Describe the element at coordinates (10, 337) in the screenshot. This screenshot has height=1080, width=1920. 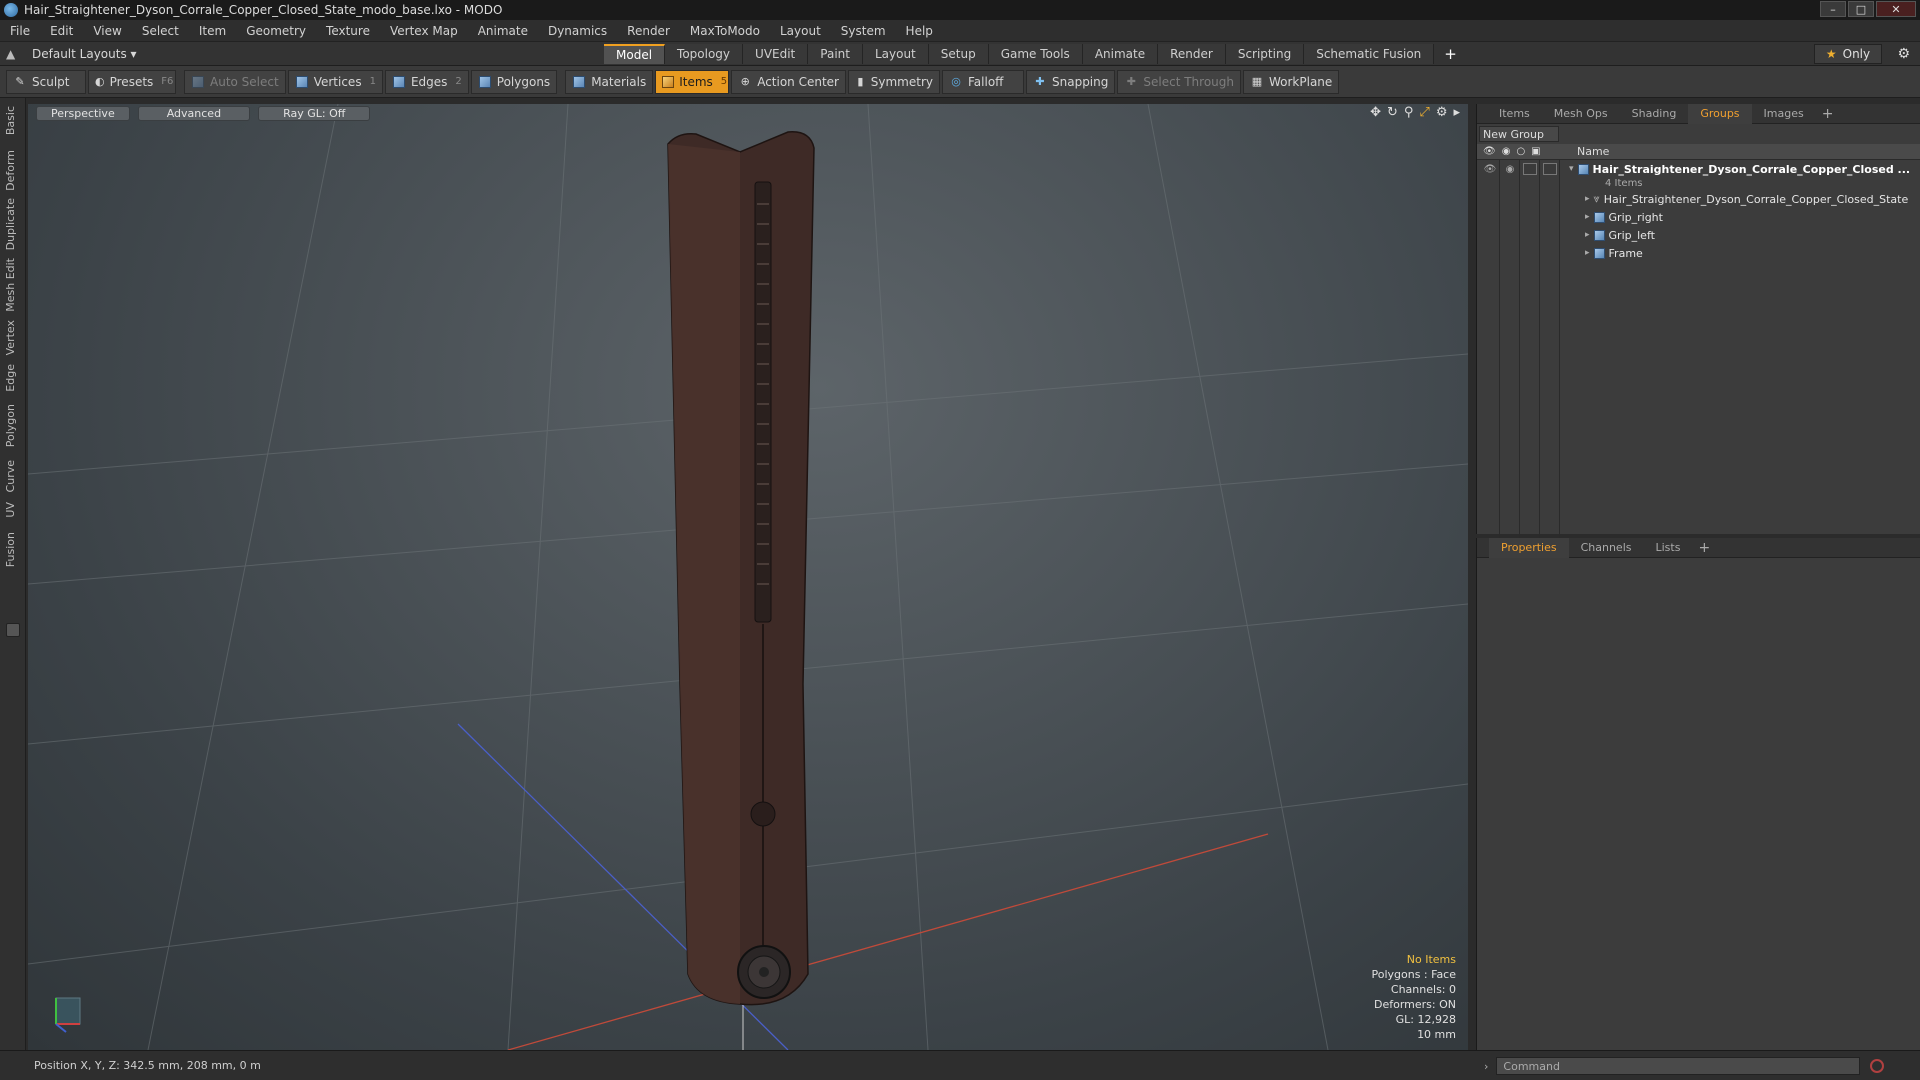
I see `left-tab-vertex: Vertex` at that location.